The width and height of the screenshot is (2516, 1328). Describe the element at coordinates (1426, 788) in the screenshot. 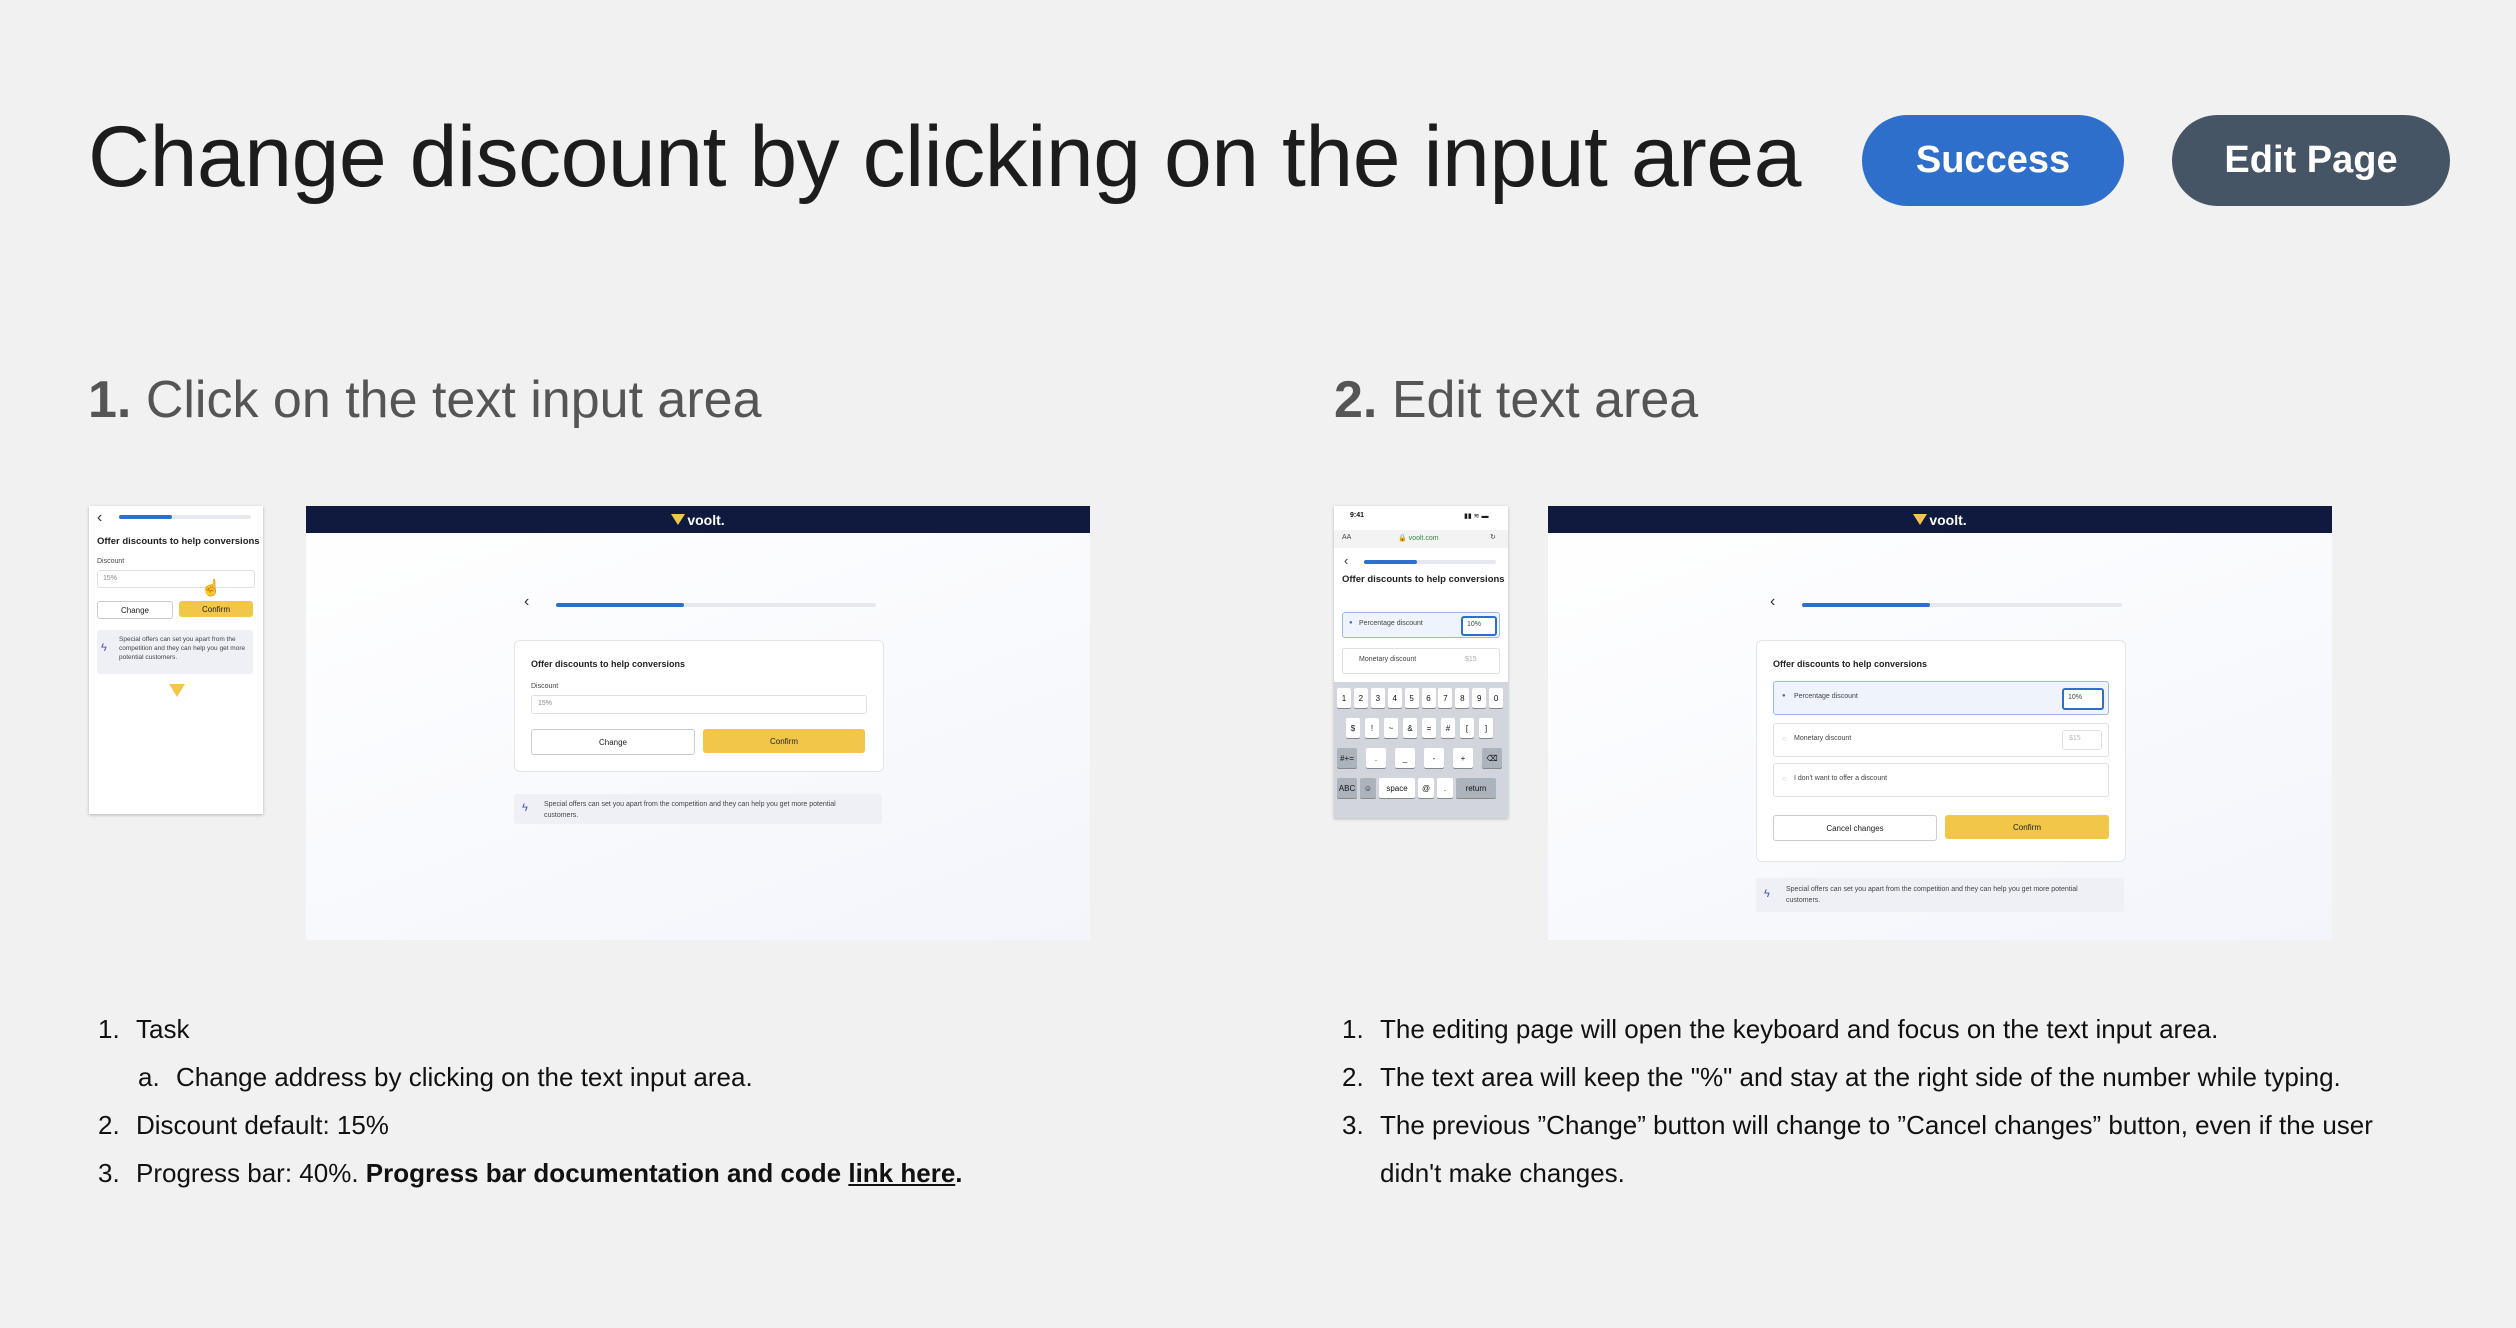

I see `keyboard-key: @` at that location.